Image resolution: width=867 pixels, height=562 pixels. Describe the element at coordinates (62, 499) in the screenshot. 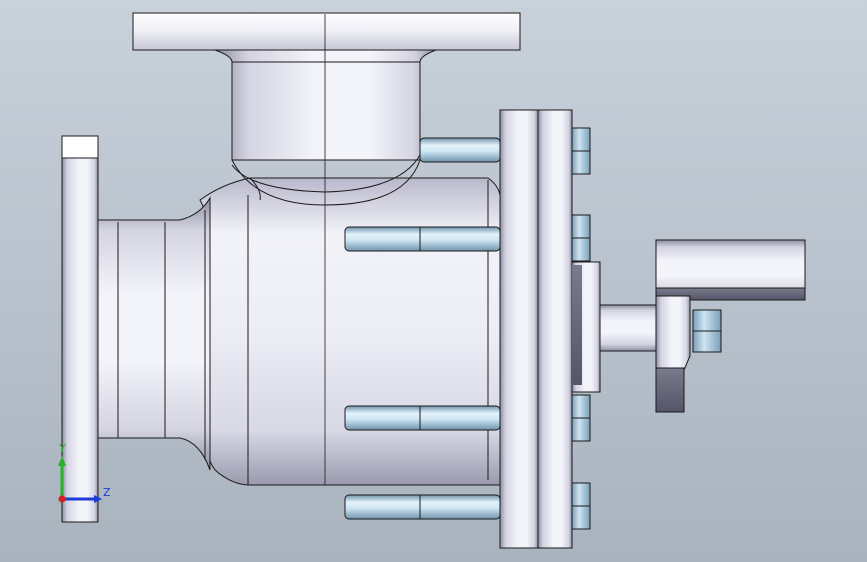

I see `origin-point` at that location.